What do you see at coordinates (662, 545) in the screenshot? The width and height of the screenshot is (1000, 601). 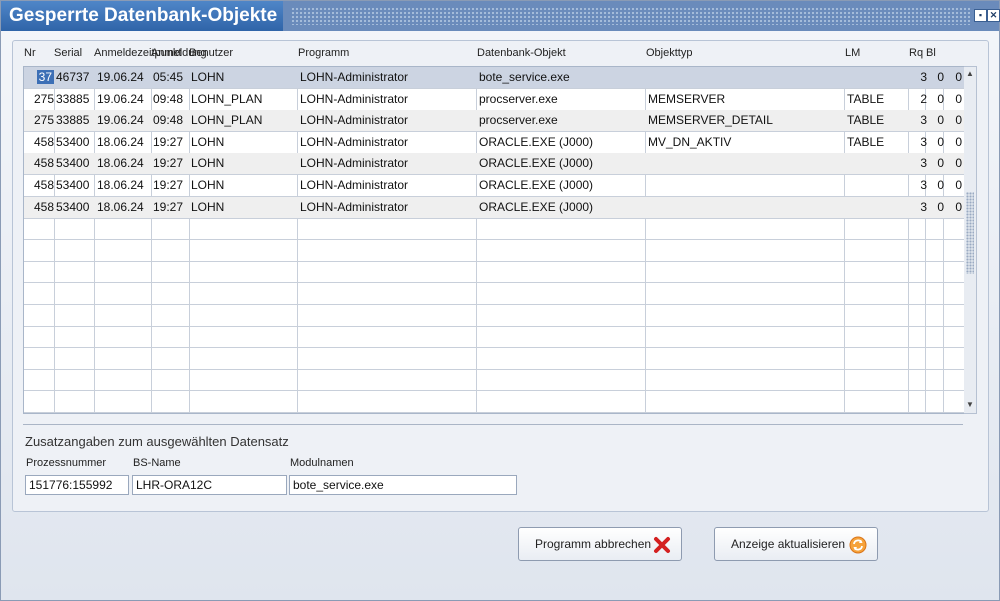 I see `red-x-icon` at bounding box center [662, 545].